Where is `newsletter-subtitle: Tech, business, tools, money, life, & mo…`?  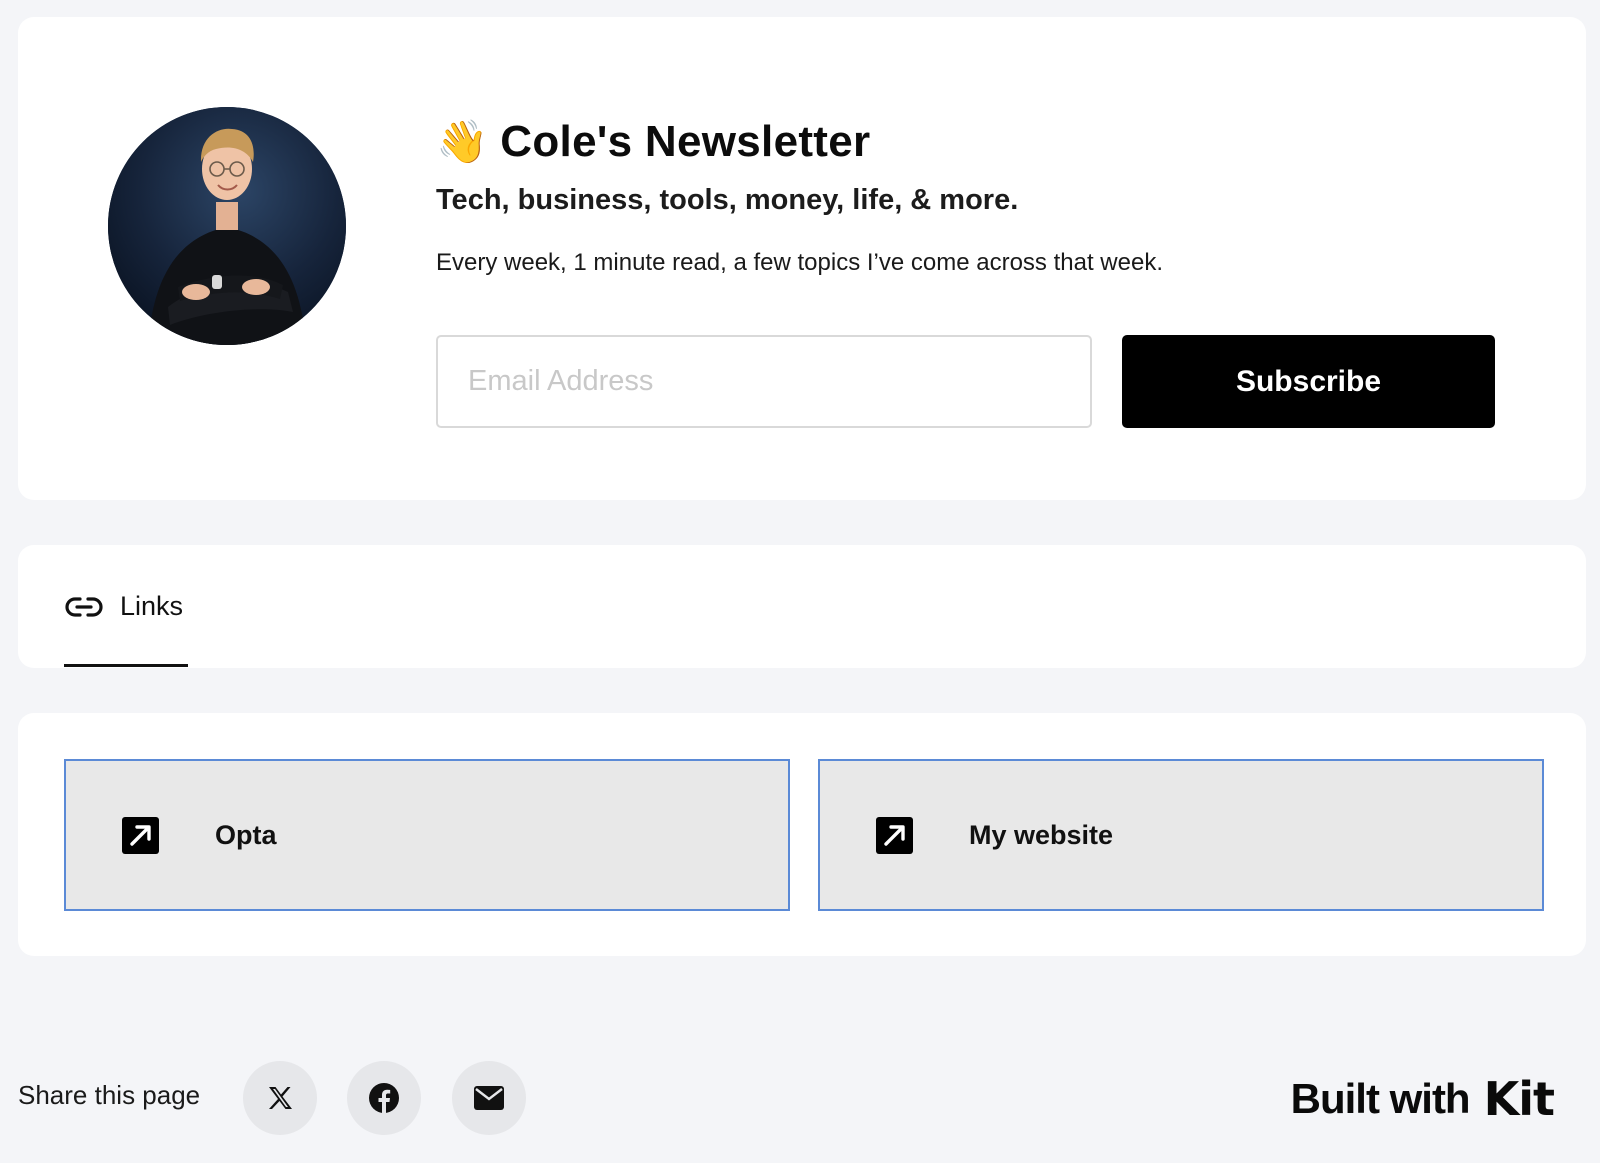 newsletter-subtitle: Tech, business, tools, money, life, & mo… is located at coordinates (727, 200).